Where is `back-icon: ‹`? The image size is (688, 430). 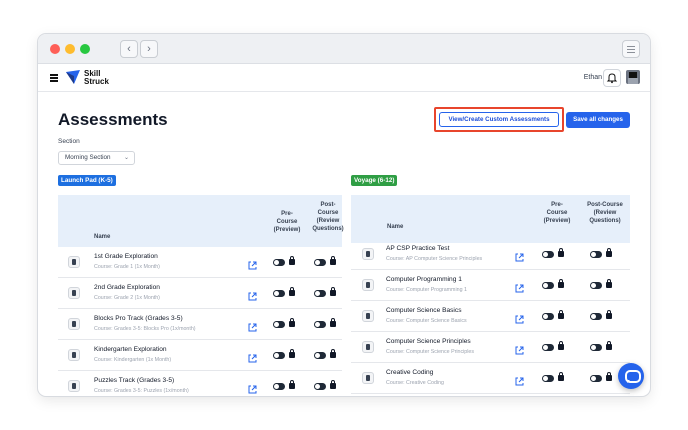 back-icon: ‹ is located at coordinates (129, 49).